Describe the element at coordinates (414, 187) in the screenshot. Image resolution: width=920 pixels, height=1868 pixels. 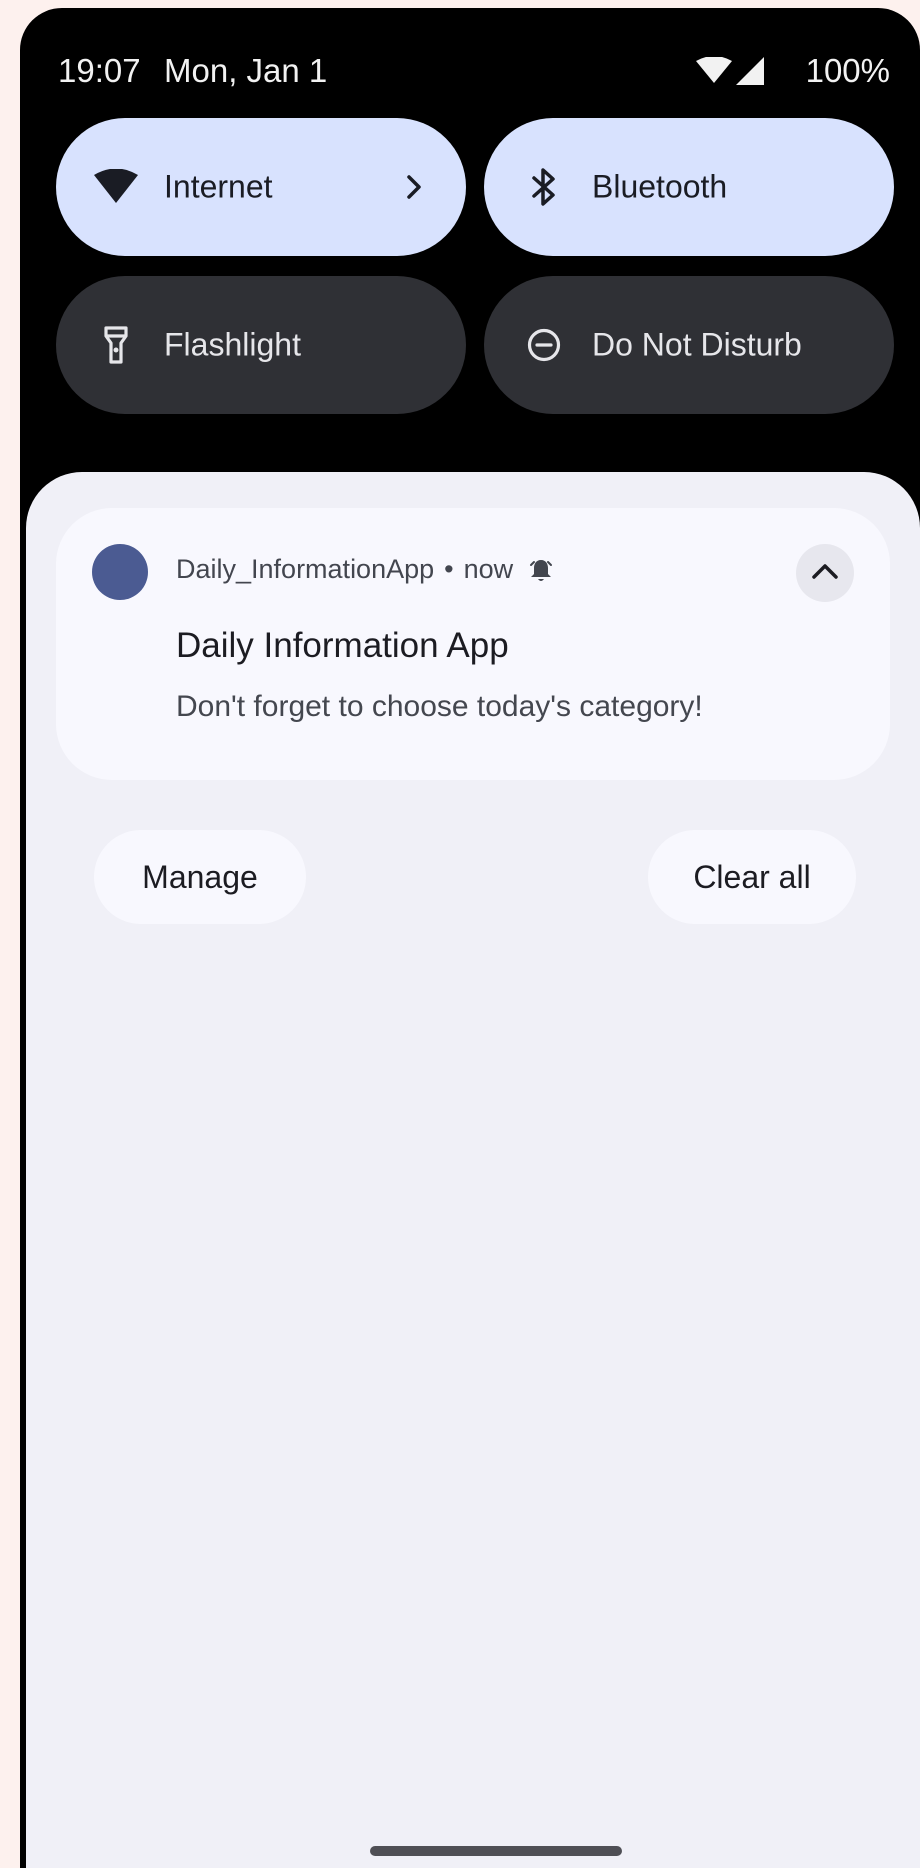
I see `chevron-right-icon` at that location.